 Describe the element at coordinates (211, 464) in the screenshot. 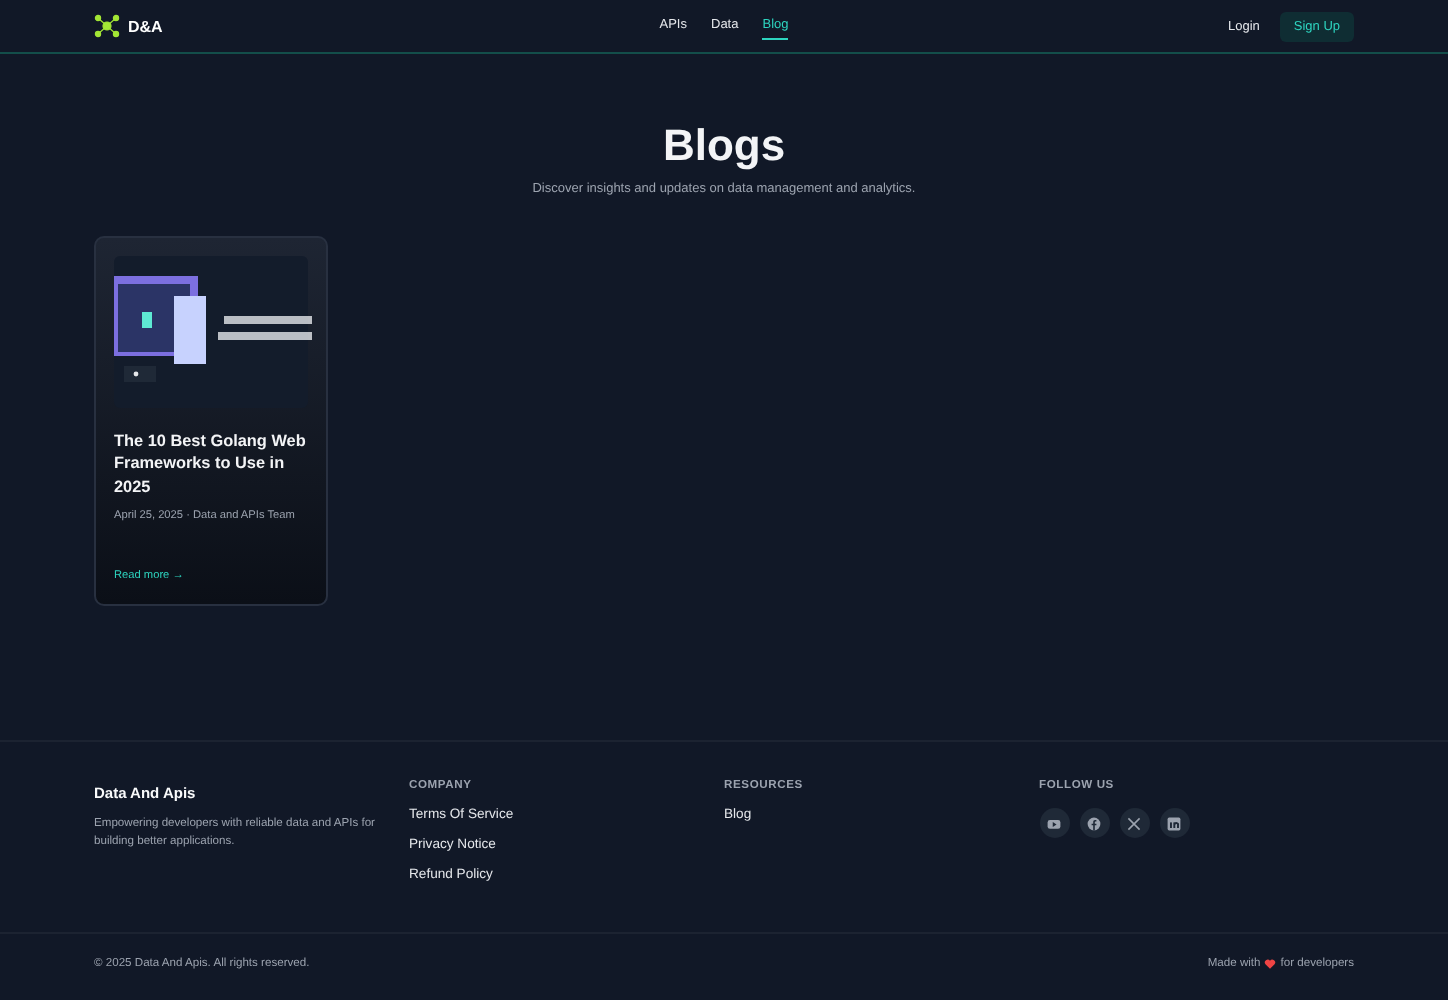

I see `post-title: The 10 Best Golang Web Frameworks to Use in 2025` at that location.